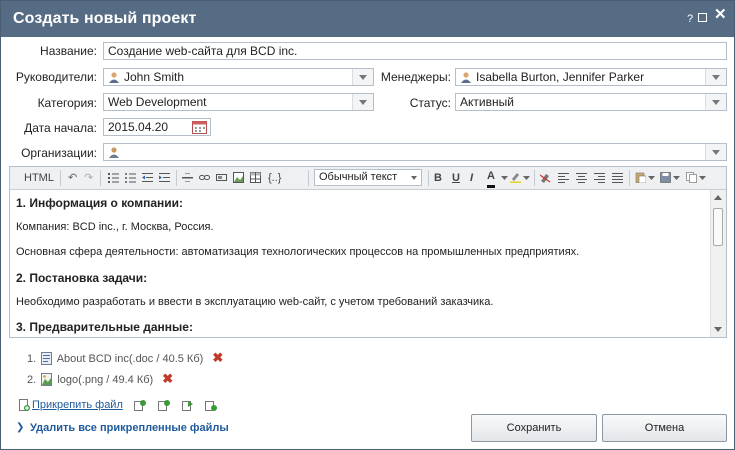 Image resolution: width=735 pixels, height=450 pixels. I want to click on table-icon, so click(255, 177).